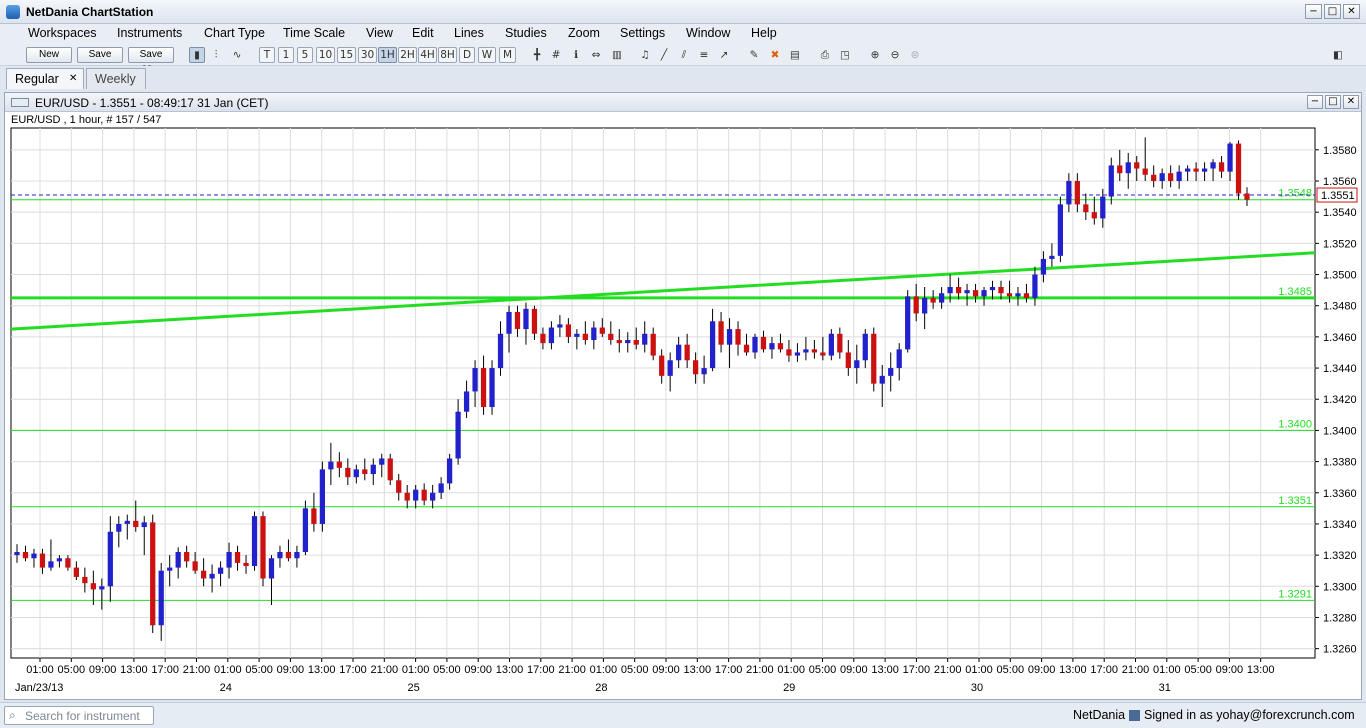 The width and height of the screenshot is (1366, 728). What do you see at coordinates (305, 55) in the screenshot?
I see `timescale-5m-button: 5` at bounding box center [305, 55].